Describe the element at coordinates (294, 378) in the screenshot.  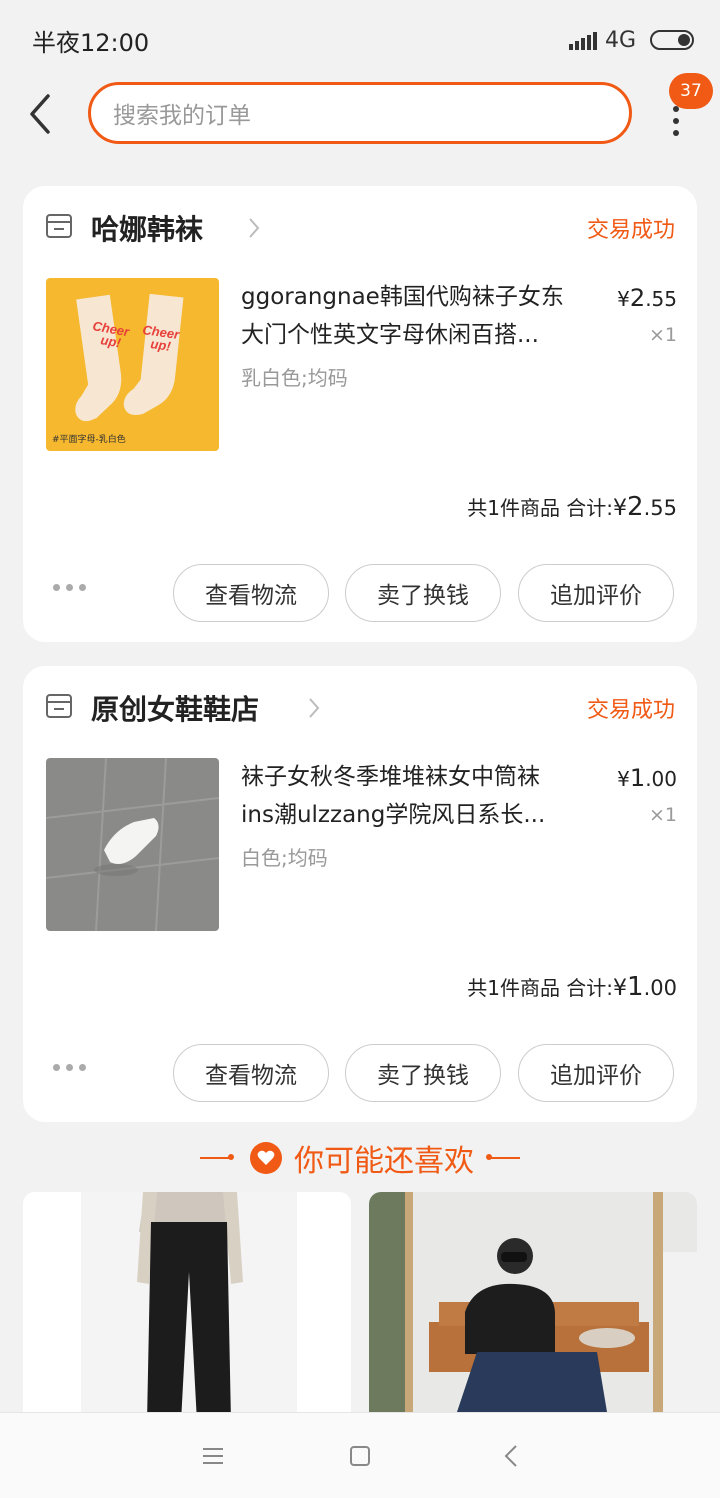
I see `product-spec: 乳白色;均码` at that location.